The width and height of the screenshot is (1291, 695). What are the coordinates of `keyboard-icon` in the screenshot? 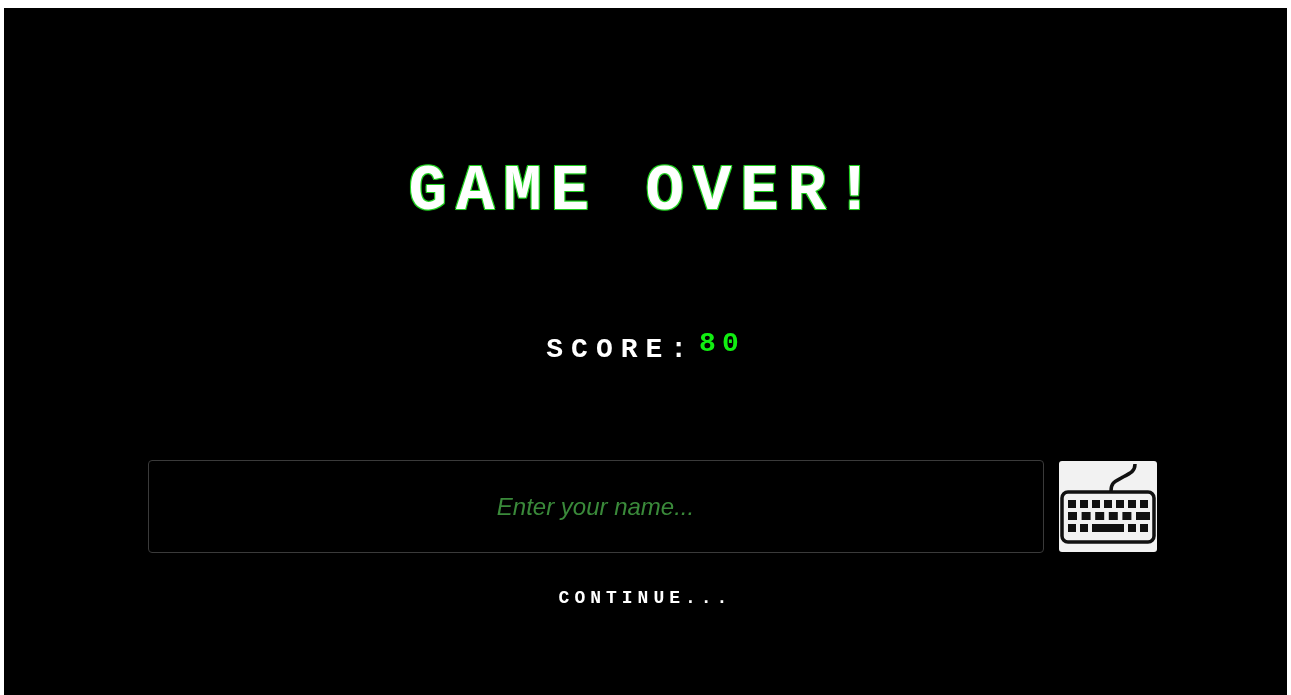 It's located at (1107, 506).